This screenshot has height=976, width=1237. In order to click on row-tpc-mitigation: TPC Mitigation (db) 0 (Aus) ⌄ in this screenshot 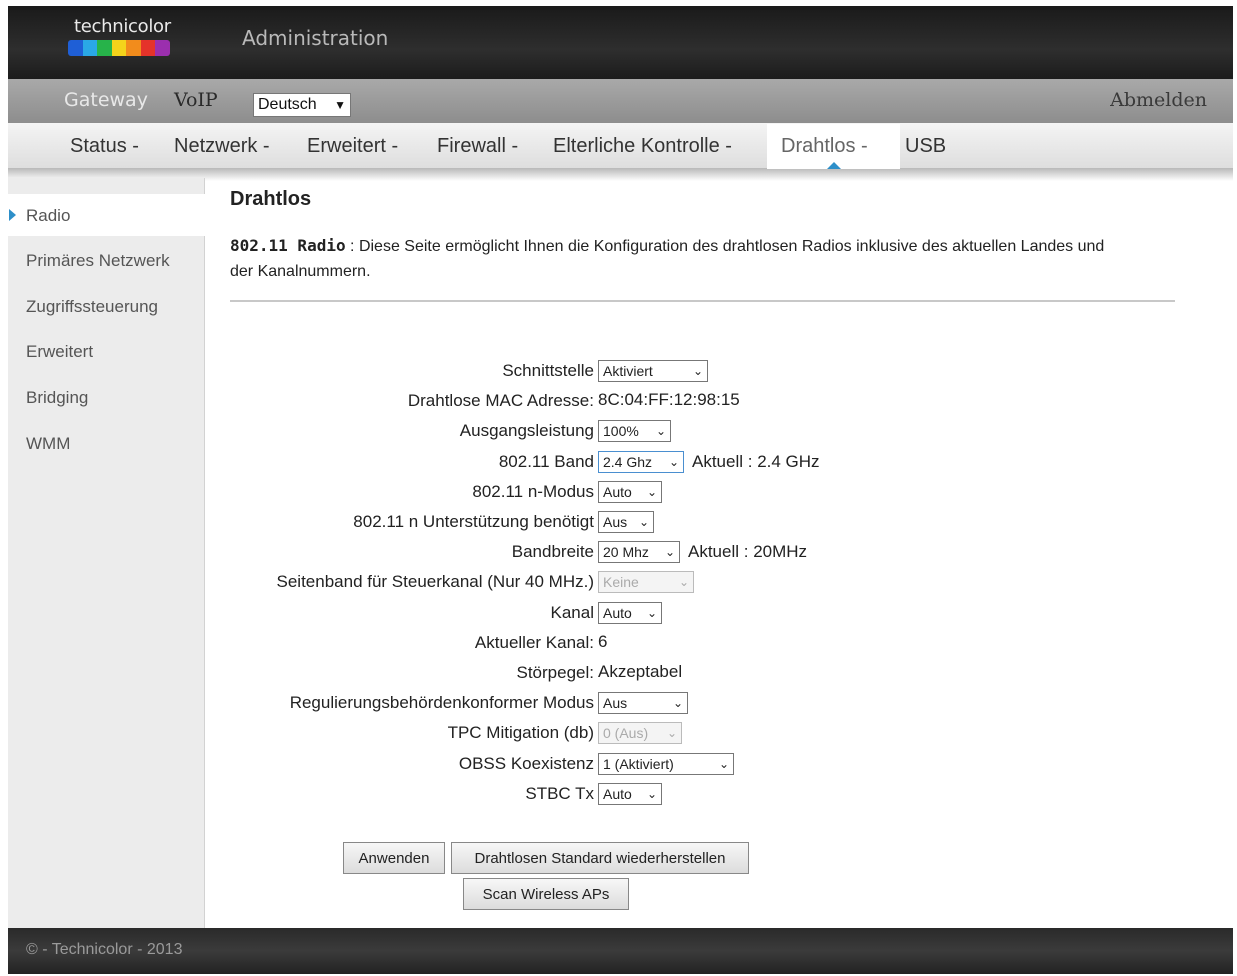, I will do `click(700, 733)`.